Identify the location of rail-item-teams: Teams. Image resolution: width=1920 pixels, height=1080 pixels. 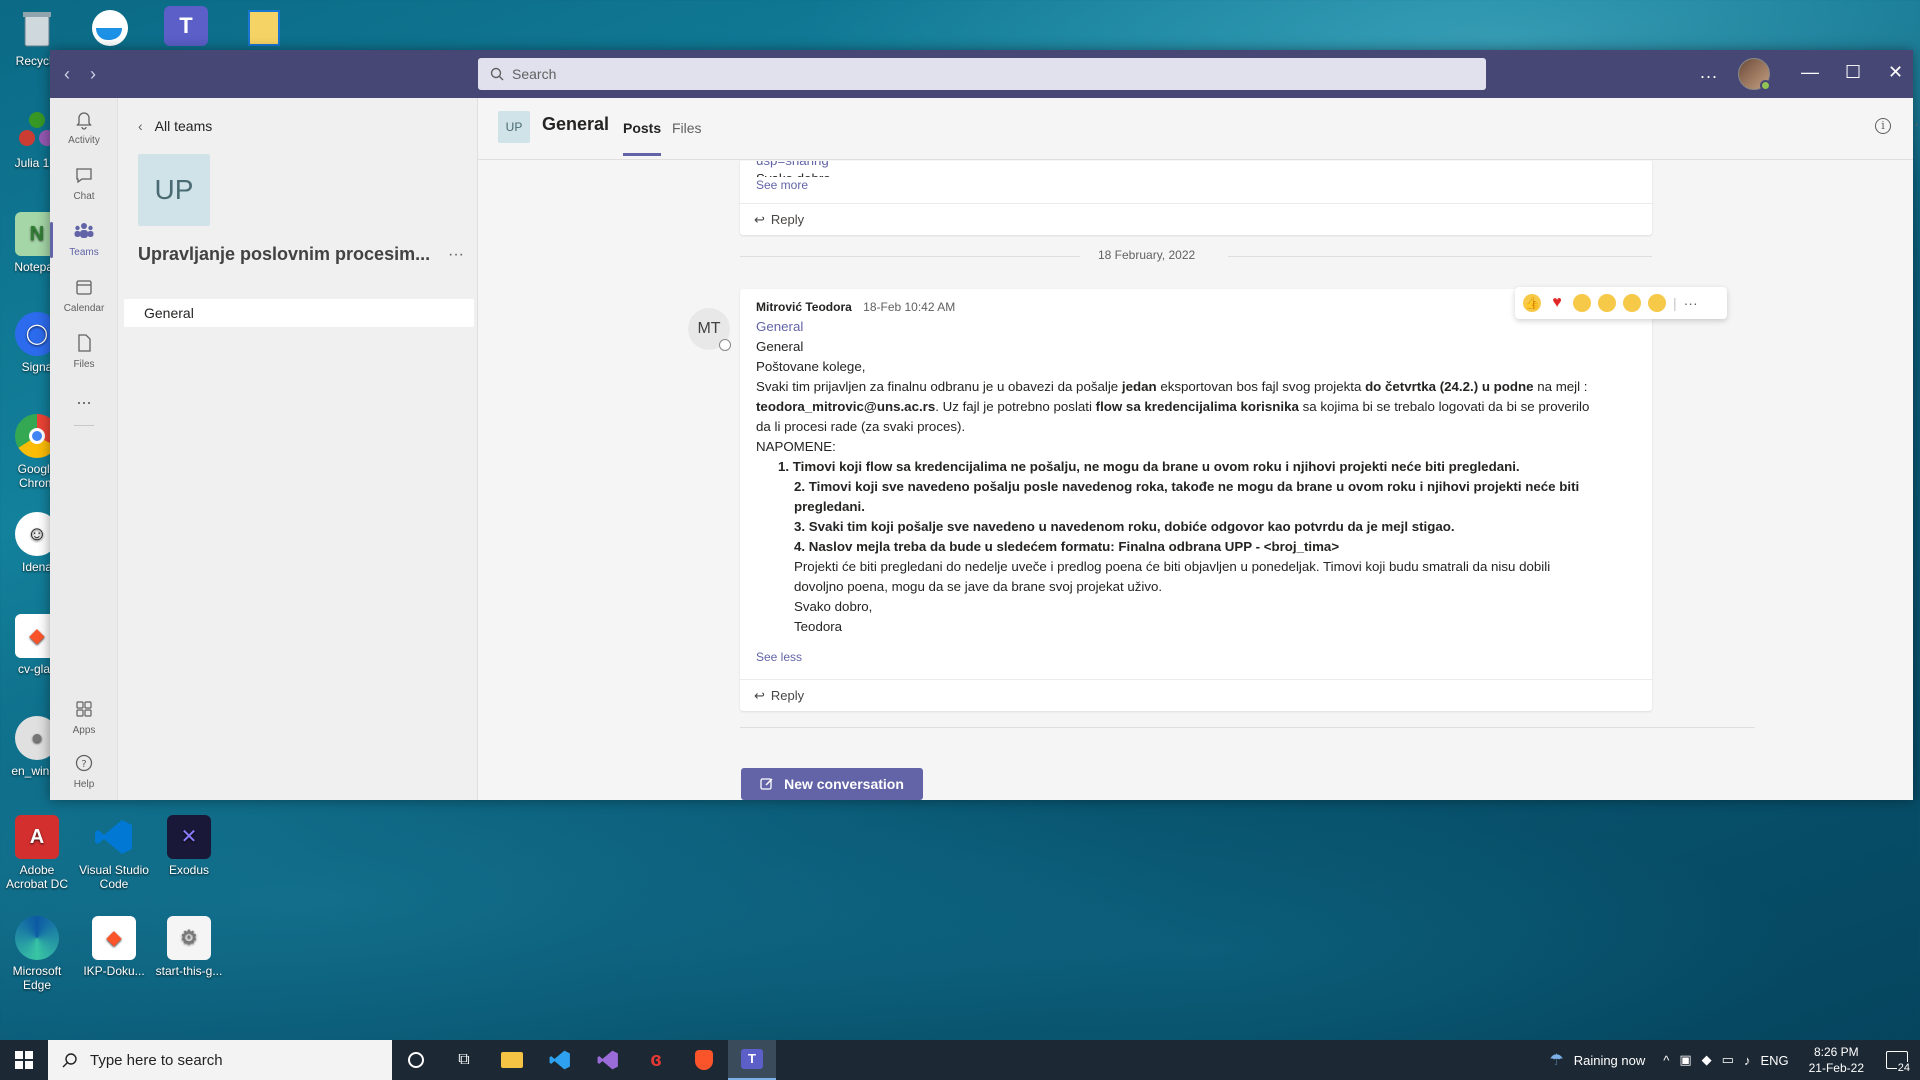
(84, 239).